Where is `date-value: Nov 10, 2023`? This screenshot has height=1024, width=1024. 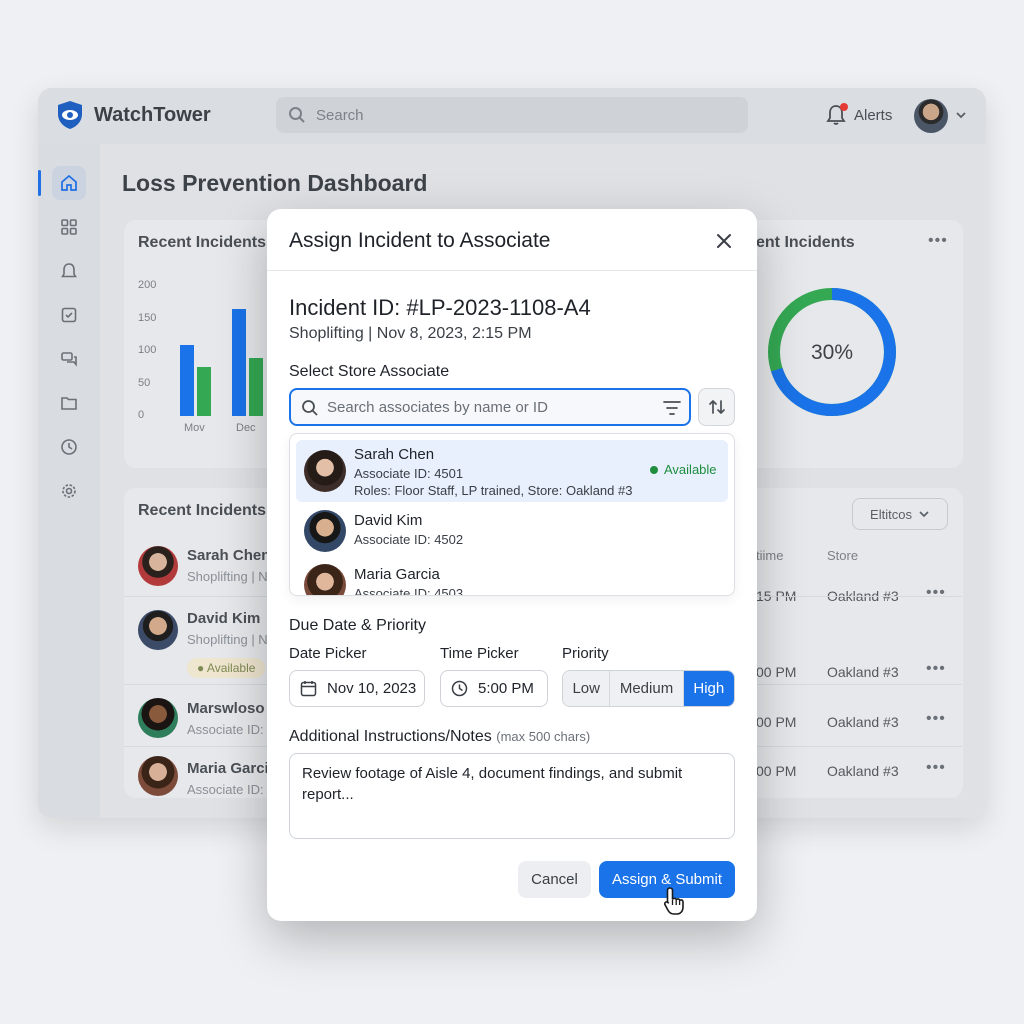
date-value: Nov 10, 2023 is located at coordinates (372, 688).